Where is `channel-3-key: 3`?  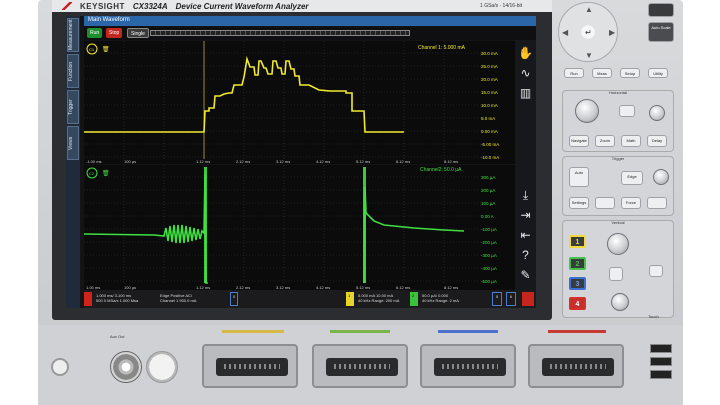
channel-3-key: 3 is located at coordinates (577, 283).